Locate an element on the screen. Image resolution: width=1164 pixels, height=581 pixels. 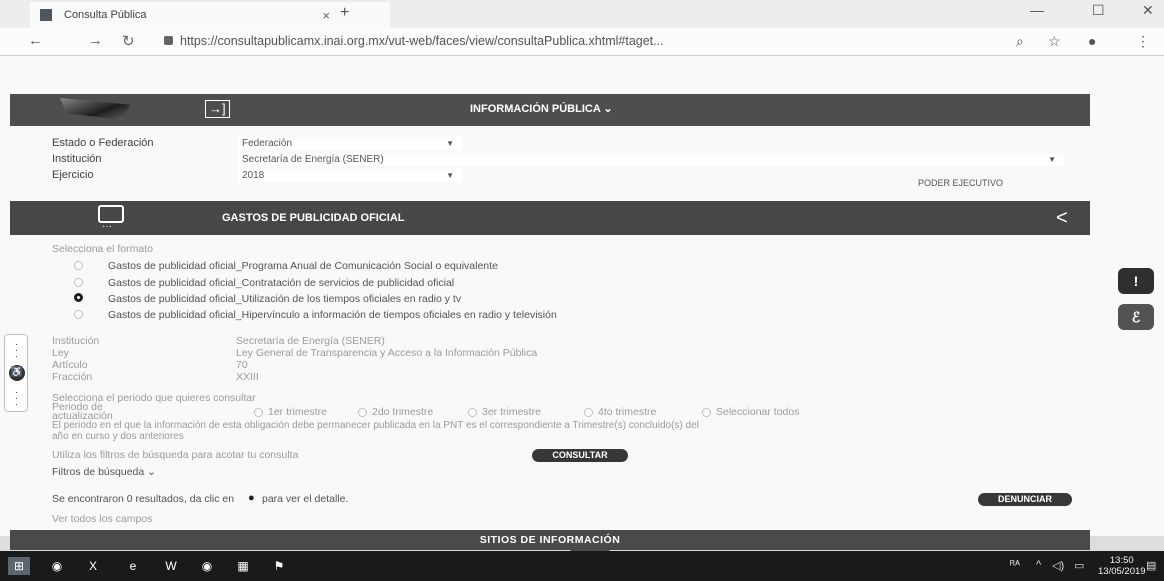
minimize-button: — is located at coordinates (1037, 10).